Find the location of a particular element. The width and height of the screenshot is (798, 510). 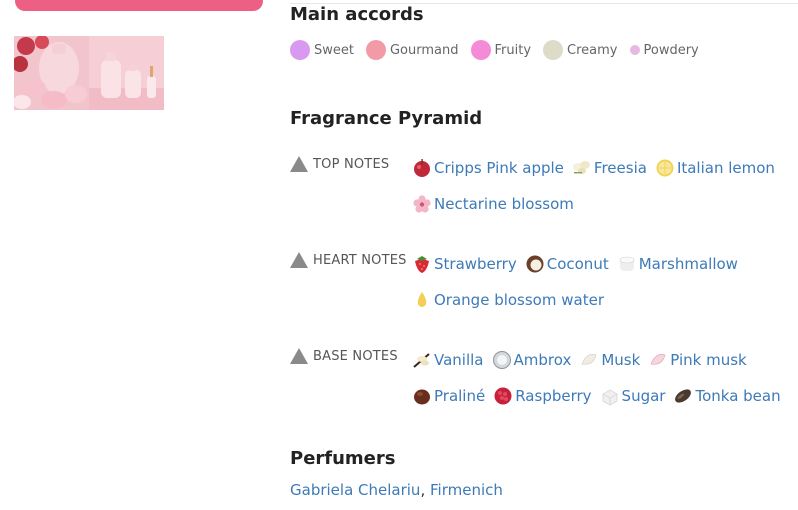

note-name: Italian lemon is located at coordinates (725, 168).